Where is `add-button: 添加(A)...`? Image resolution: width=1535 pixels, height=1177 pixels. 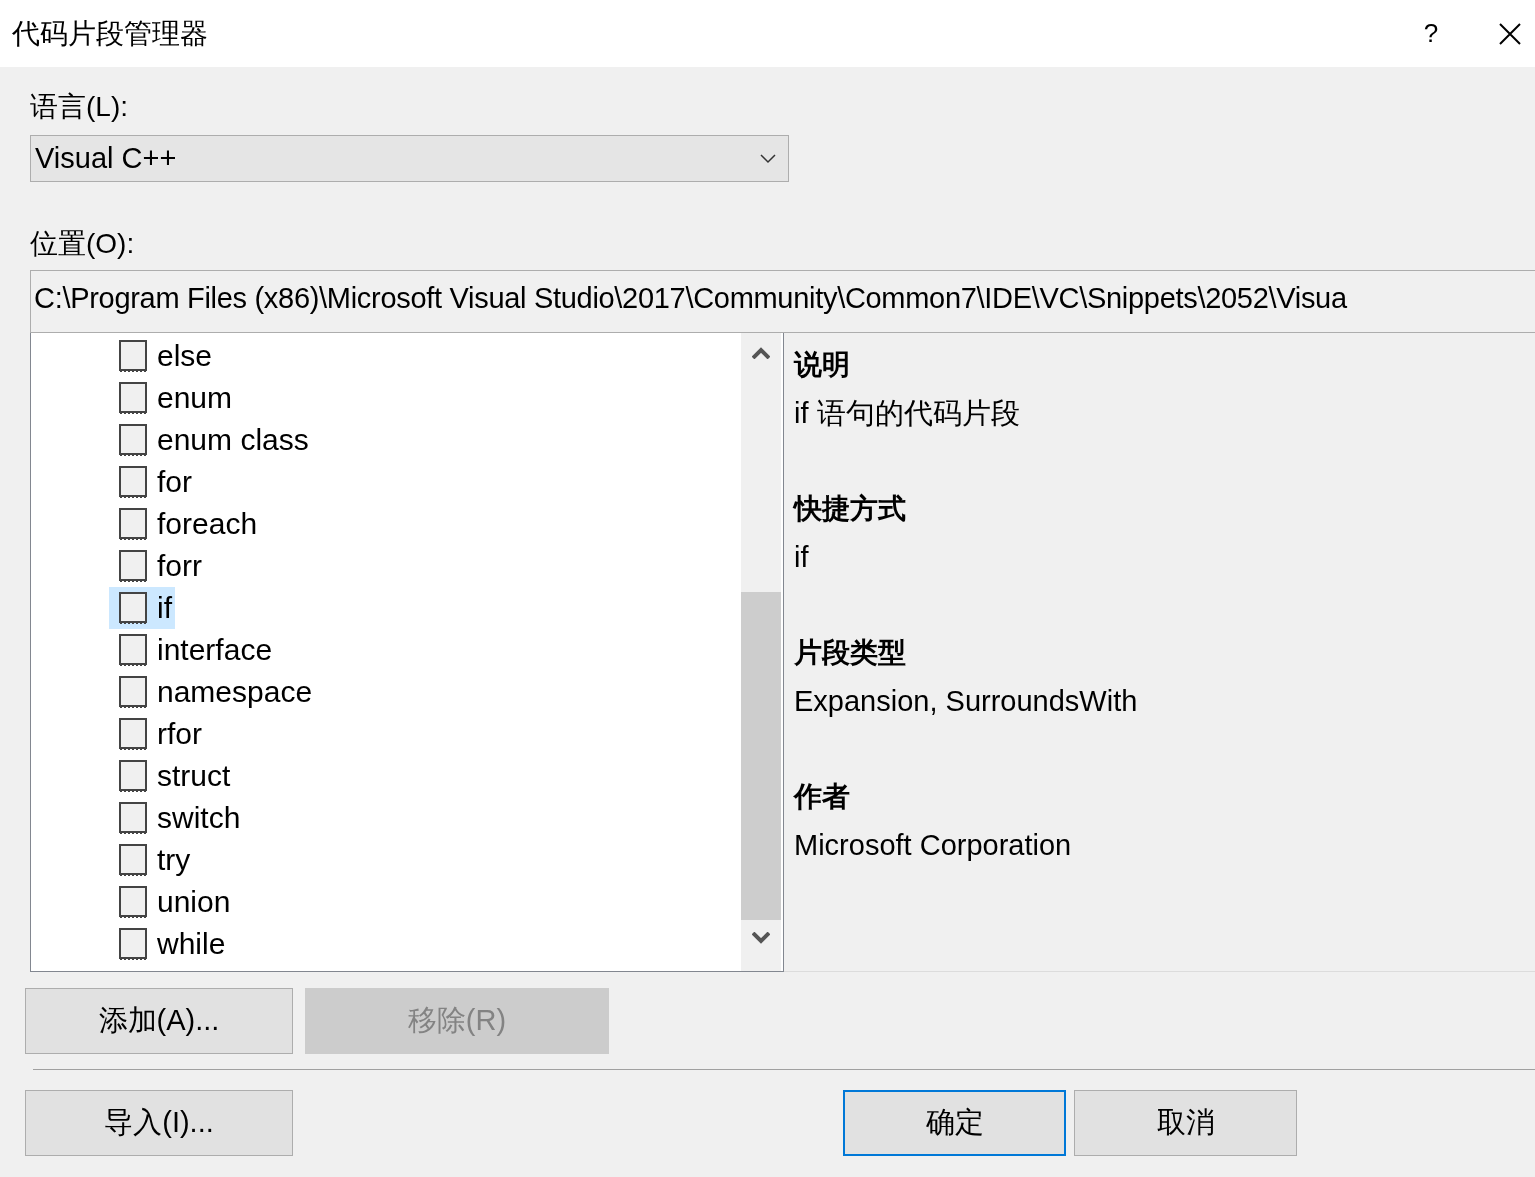
add-button: 添加(A)... is located at coordinates (159, 1021).